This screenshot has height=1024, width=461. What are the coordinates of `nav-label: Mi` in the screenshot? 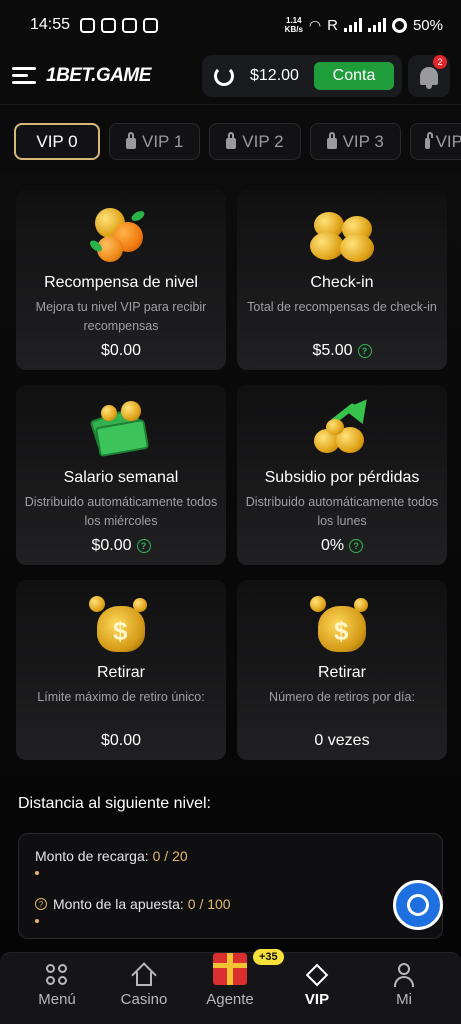 It's located at (404, 999).